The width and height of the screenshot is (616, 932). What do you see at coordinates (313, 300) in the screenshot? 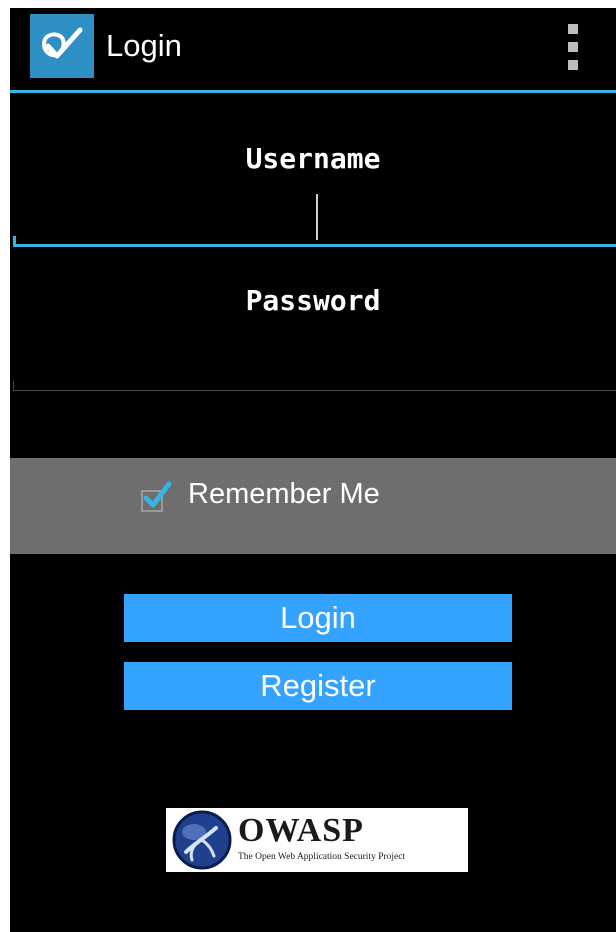
I see `password-label: Password` at bounding box center [313, 300].